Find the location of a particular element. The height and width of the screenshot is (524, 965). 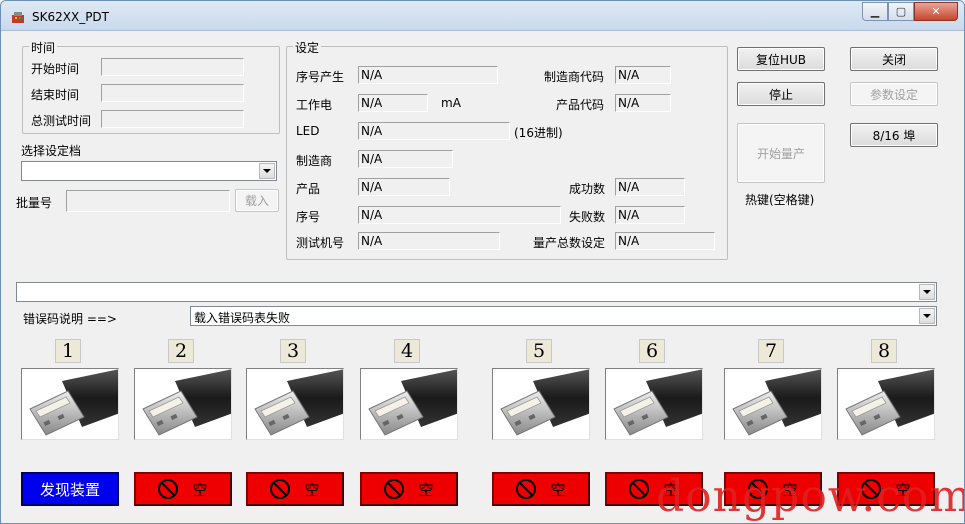

product-field: N/A is located at coordinates (404, 187).